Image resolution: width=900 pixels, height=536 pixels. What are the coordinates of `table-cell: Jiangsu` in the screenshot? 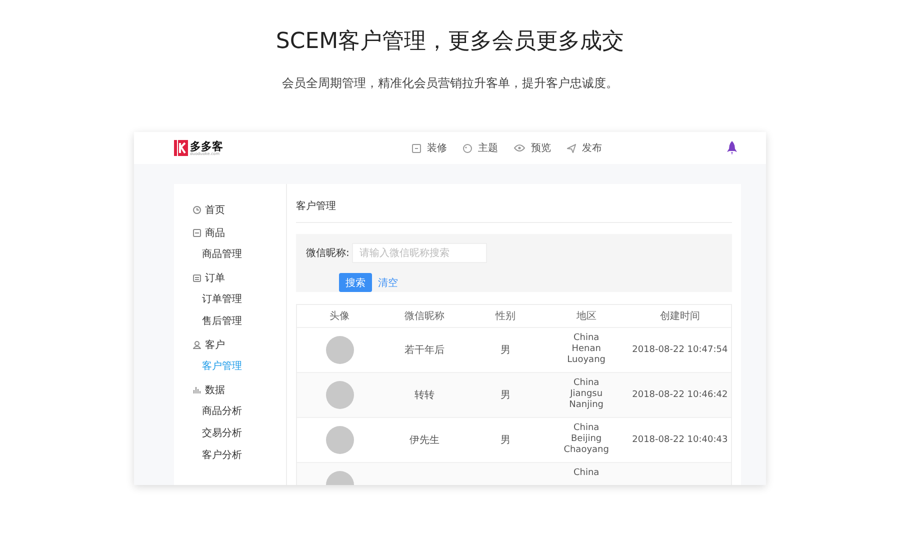 It's located at (586, 394).